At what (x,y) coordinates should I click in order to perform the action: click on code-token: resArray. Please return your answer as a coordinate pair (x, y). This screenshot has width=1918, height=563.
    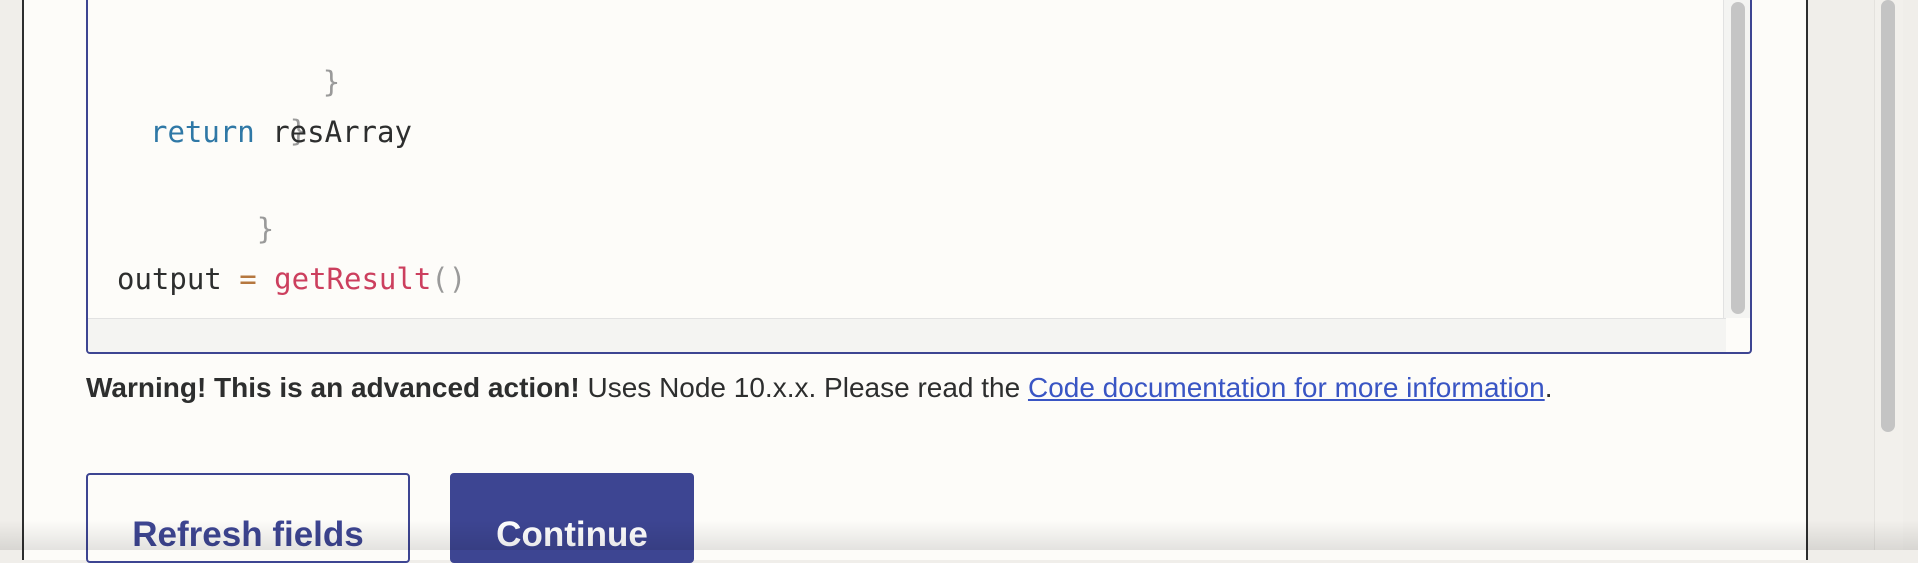
    Looking at the image, I should click on (333, 132).